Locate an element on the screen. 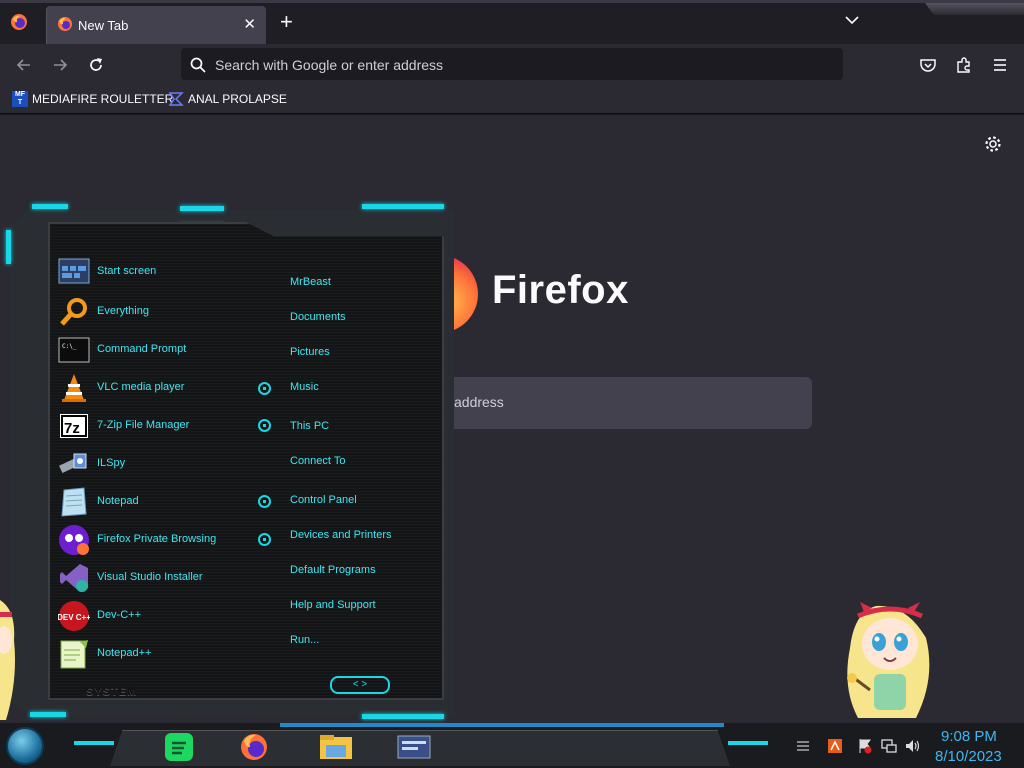  tab-new-tab: New Tab ✕ is located at coordinates (156, 25).